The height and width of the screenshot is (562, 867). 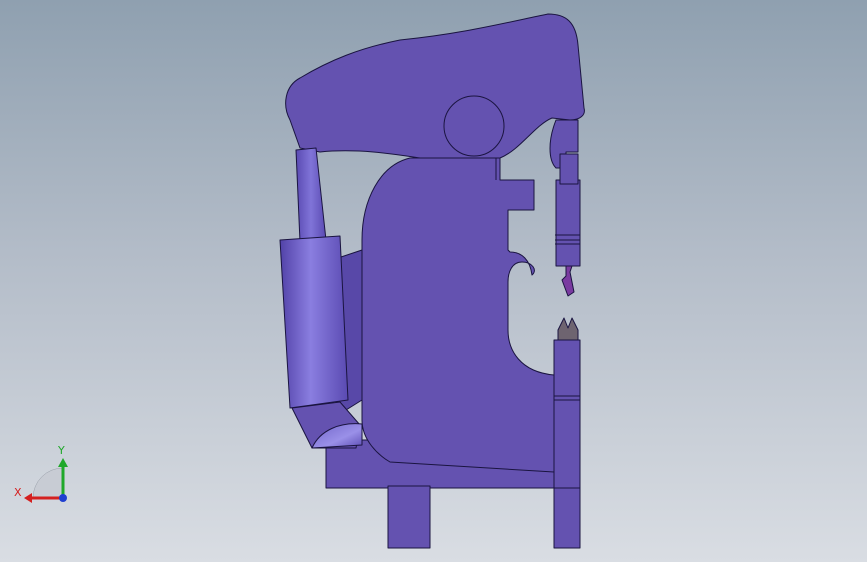 I want to click on axis-triad: X Y, so click(x=41, y=473).